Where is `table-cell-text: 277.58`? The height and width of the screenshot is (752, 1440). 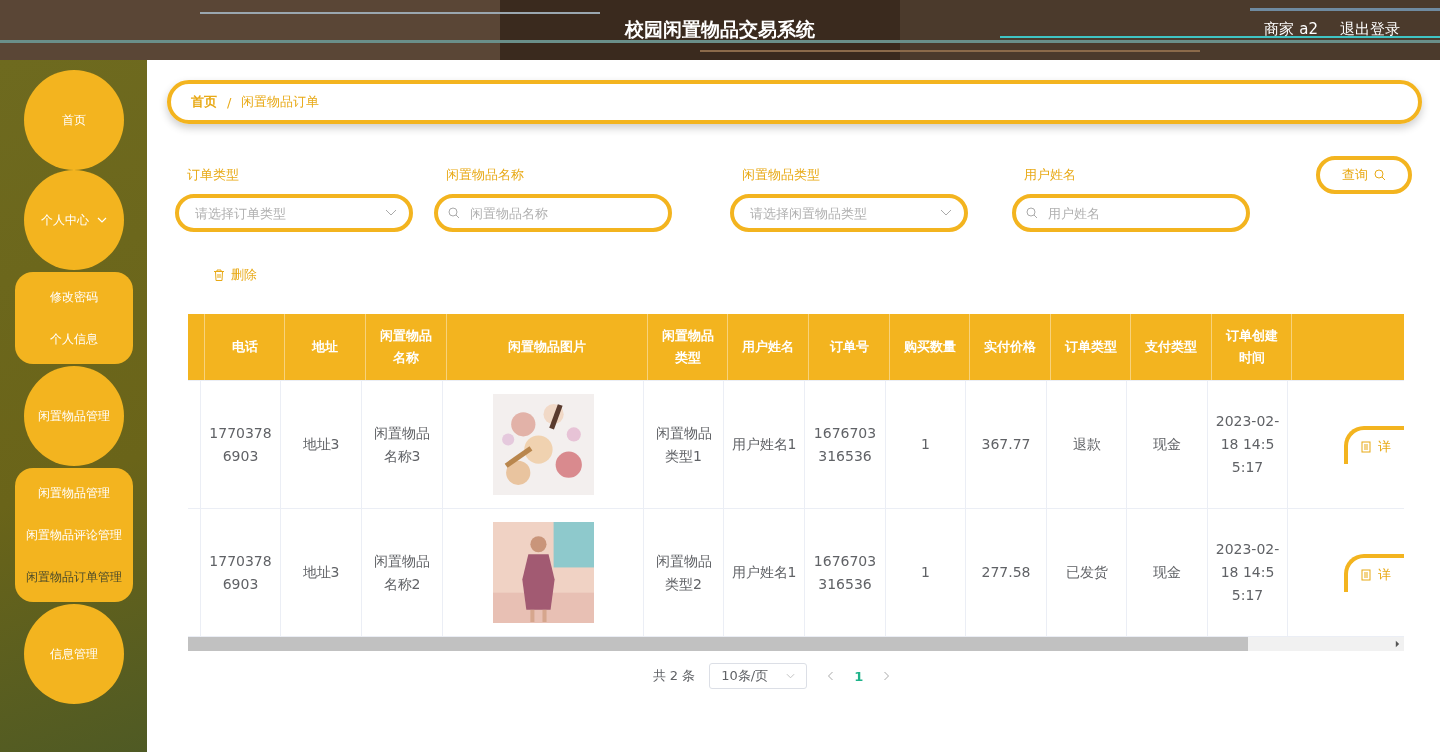 table-cell-text: 277.58 is located at coordinates (1006, 572).